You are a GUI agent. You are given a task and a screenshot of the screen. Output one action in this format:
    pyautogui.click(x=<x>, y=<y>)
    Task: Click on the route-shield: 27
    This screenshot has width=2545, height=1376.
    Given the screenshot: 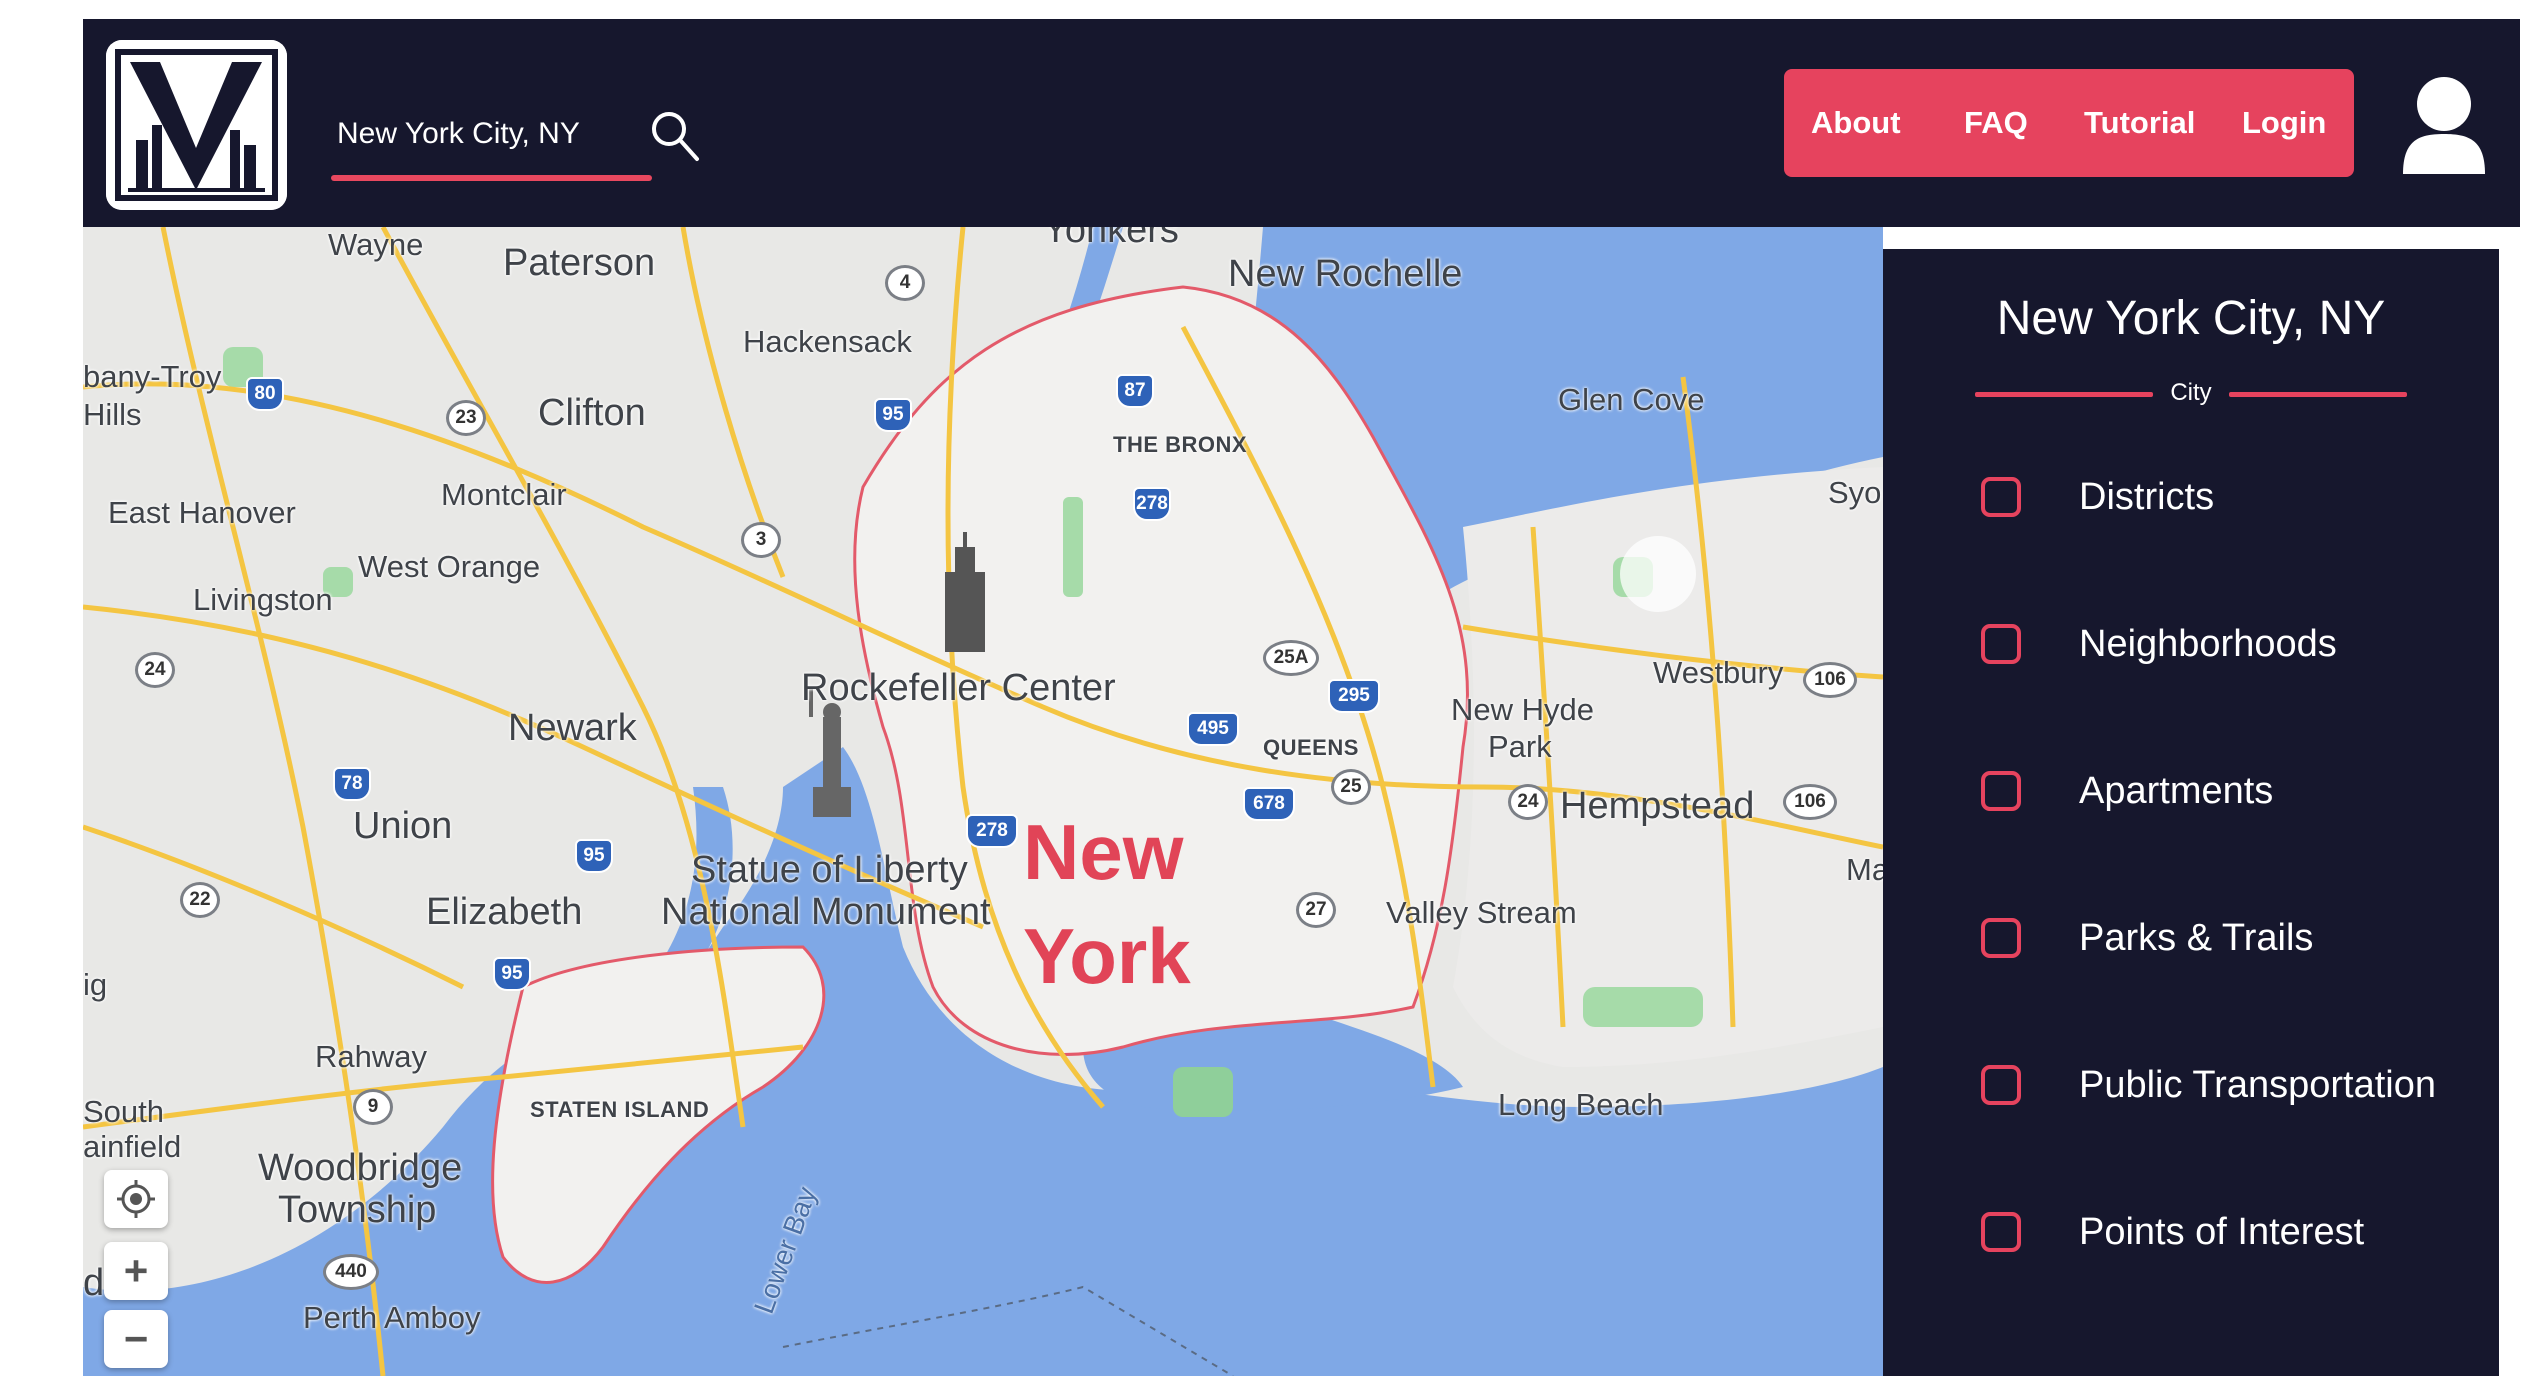 What is the action you would take?
    pyautogui.click(x=1316, y=910)
    